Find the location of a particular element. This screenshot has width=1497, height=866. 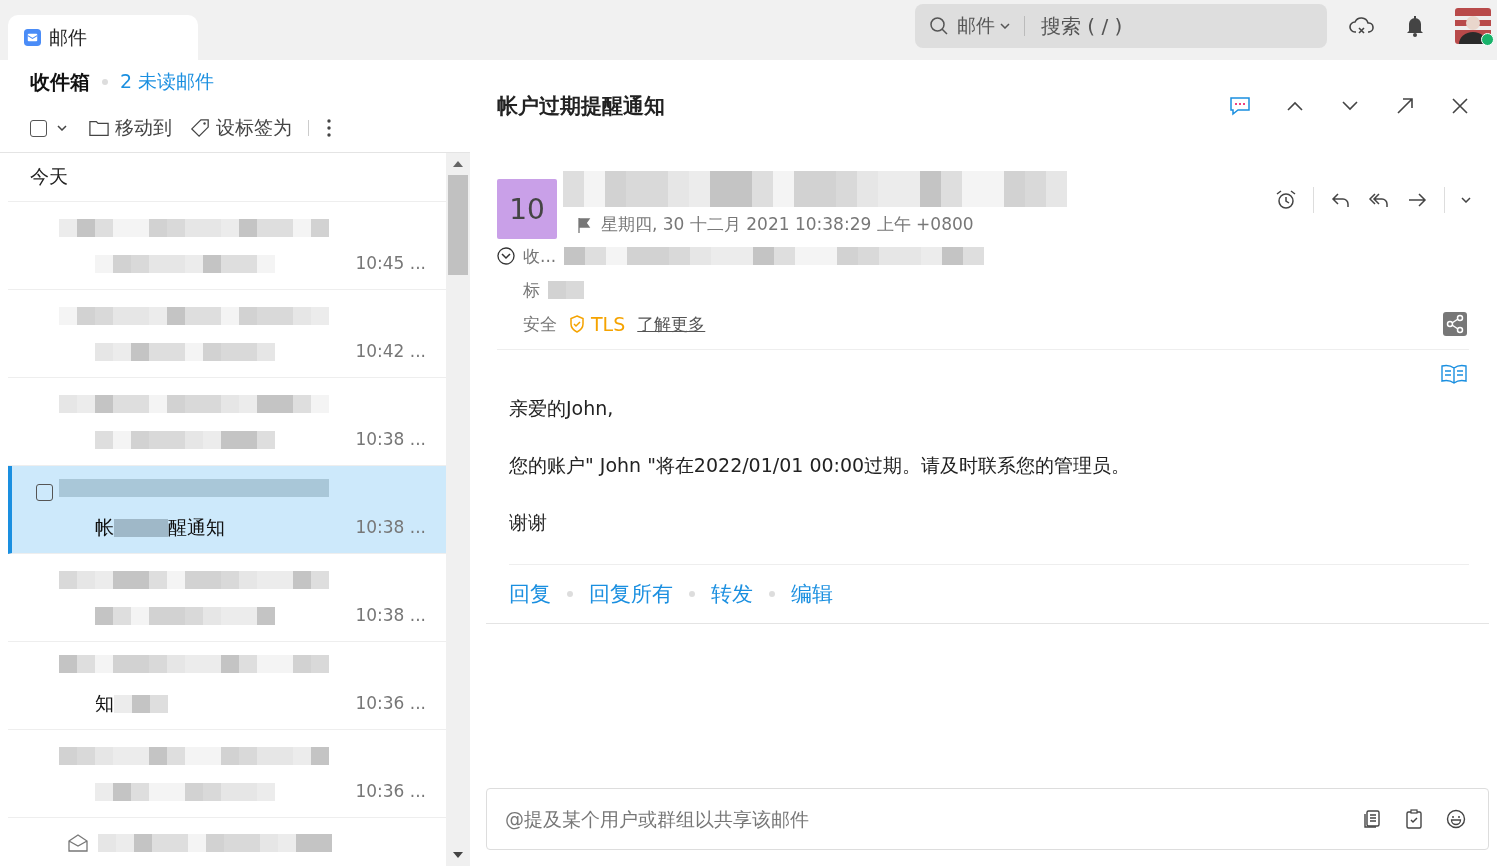

alarm-clock-icon is located at coordinates (1286, 200).